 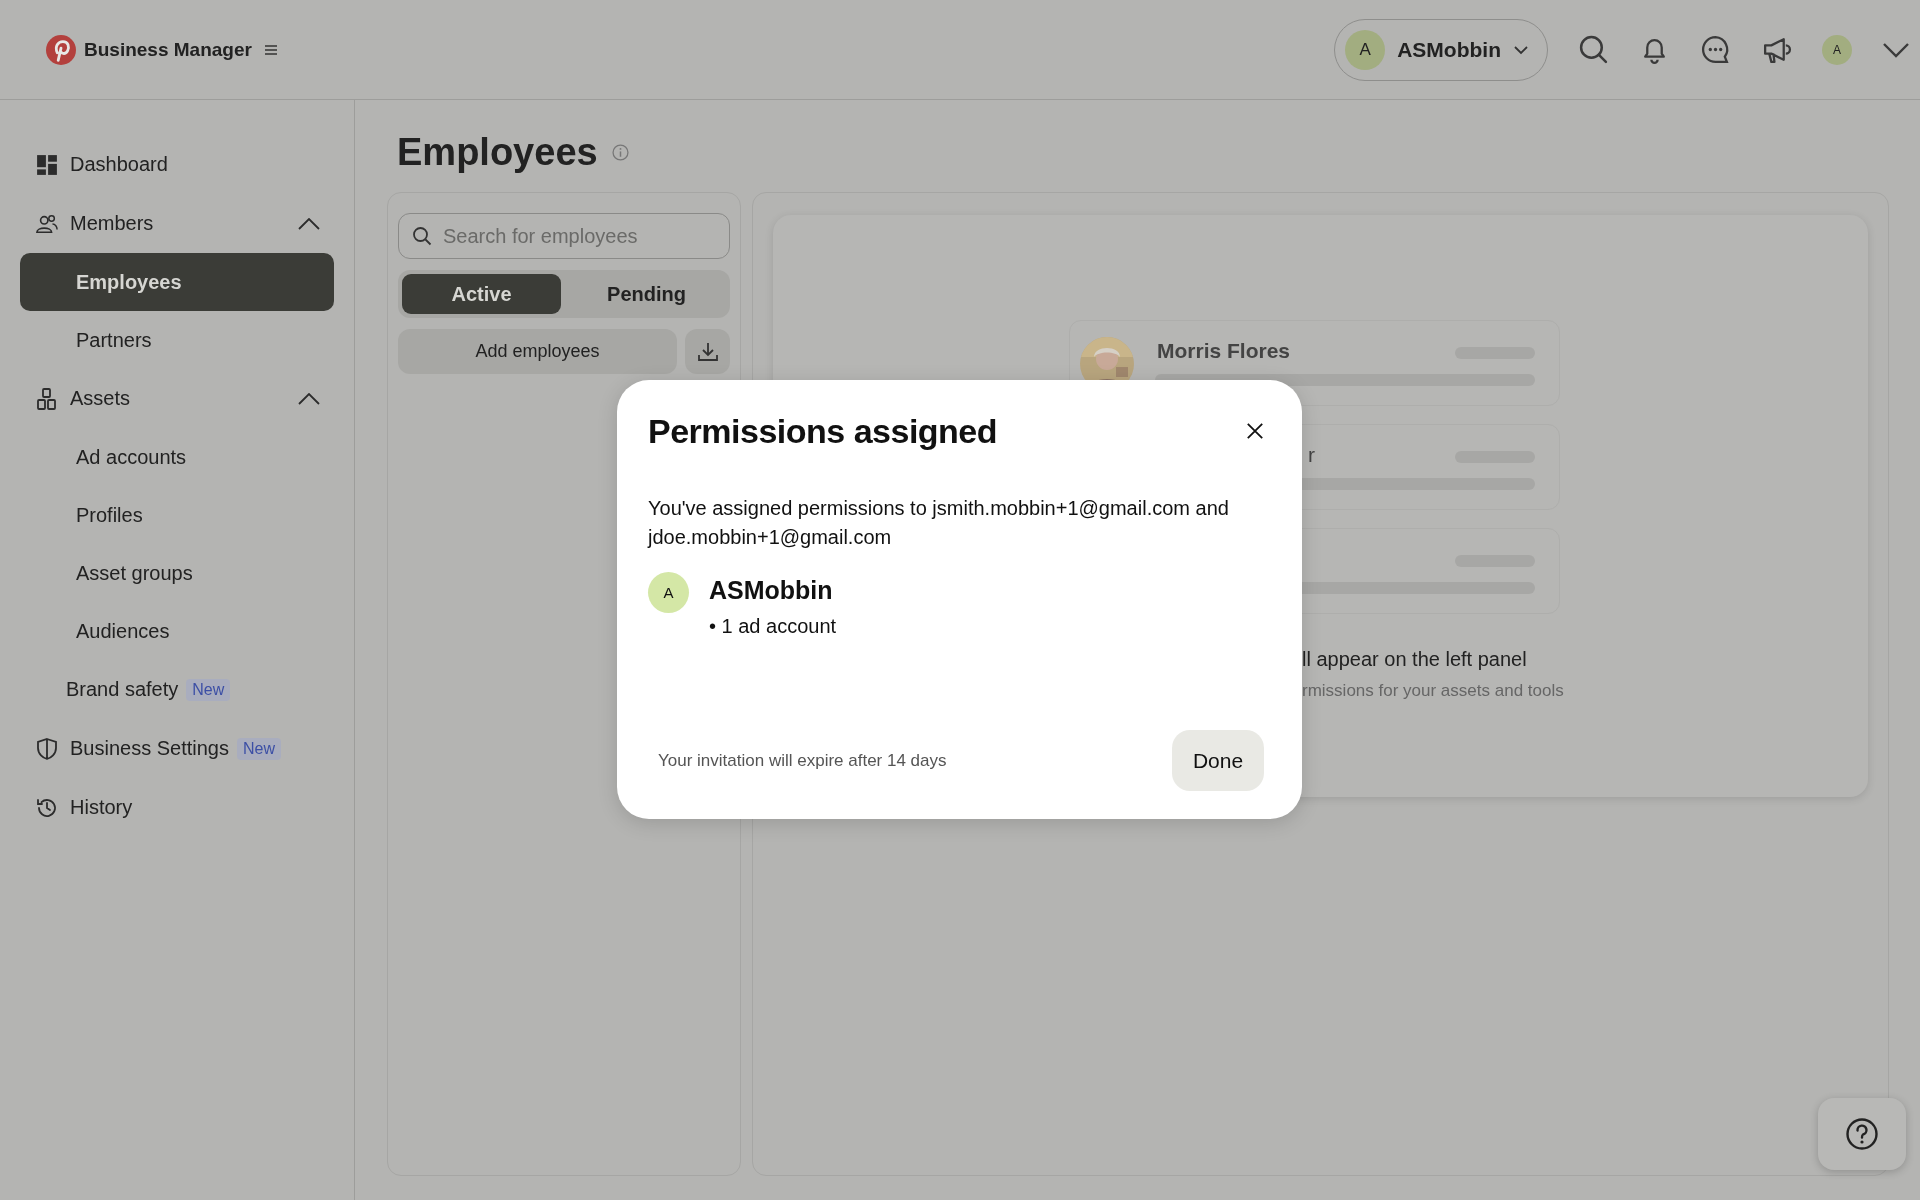 I want to click on close-icon, so click(x=1255, y=431).